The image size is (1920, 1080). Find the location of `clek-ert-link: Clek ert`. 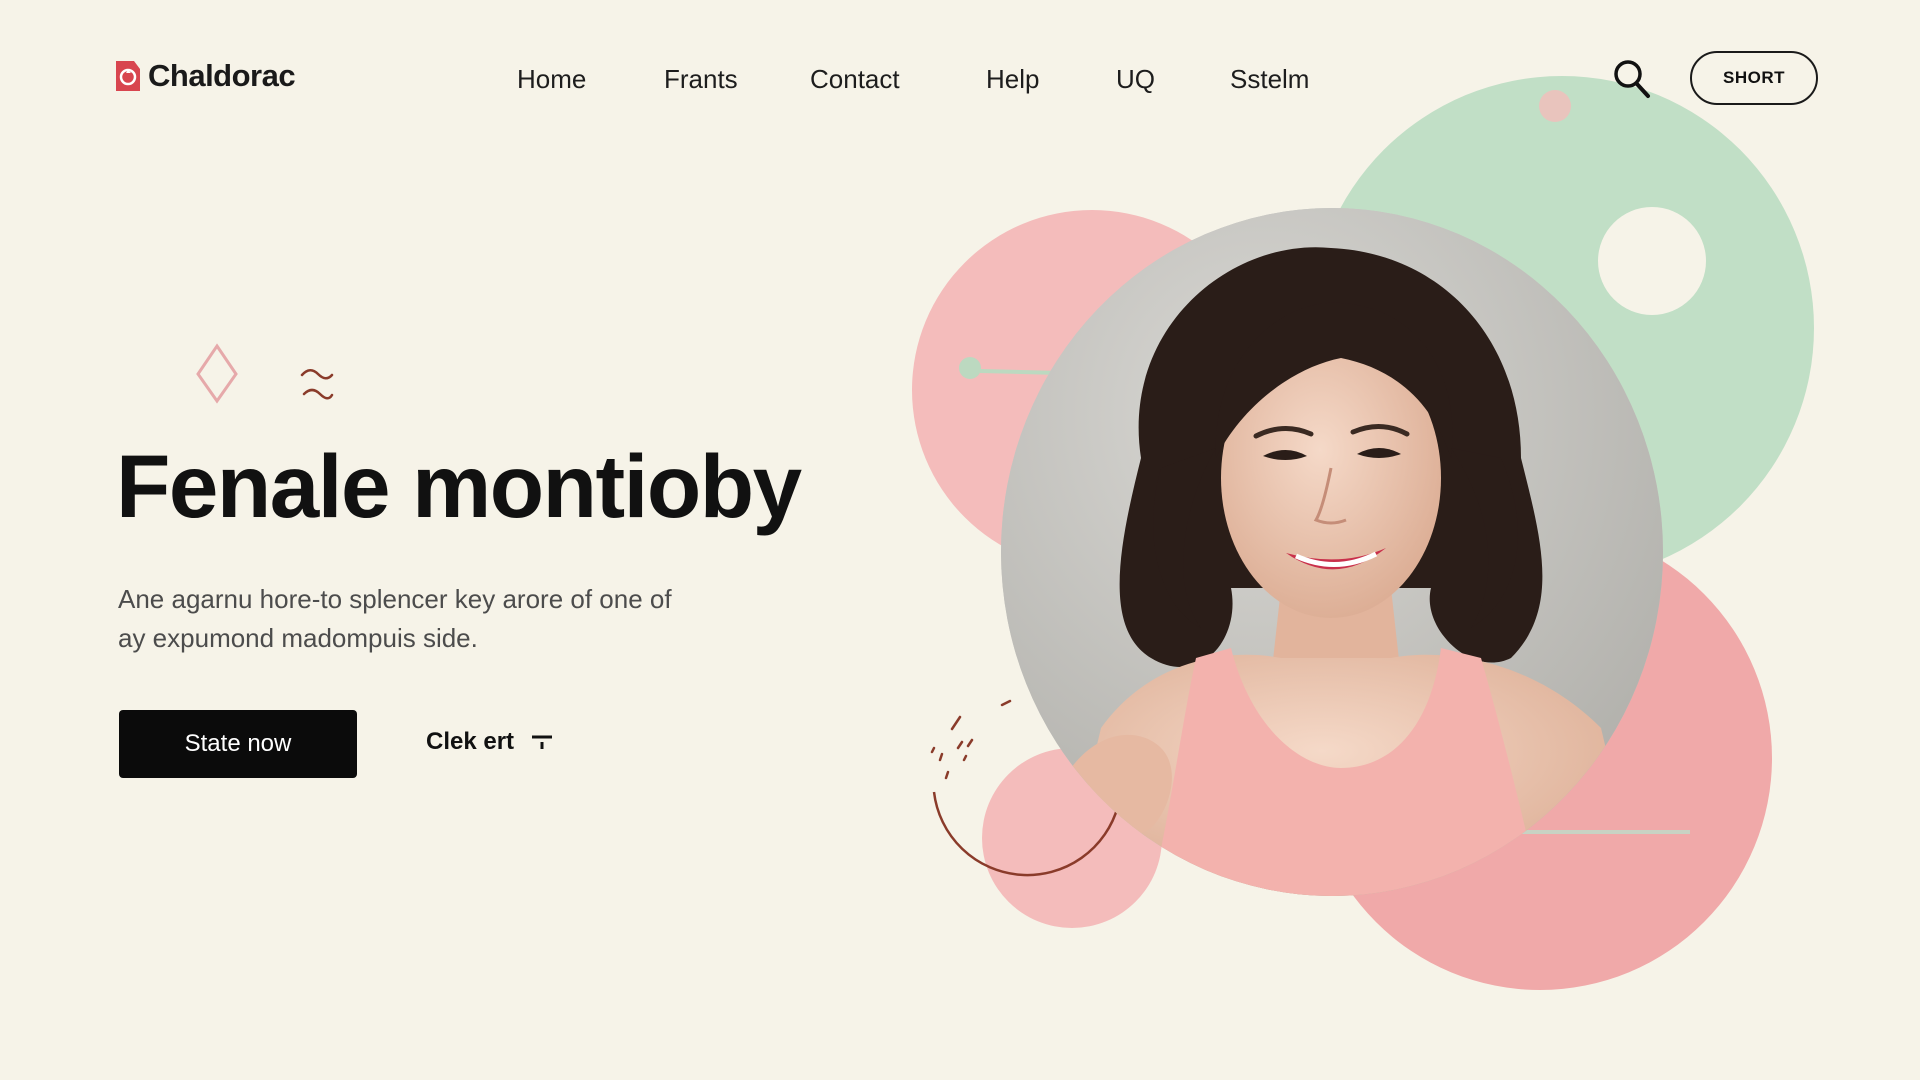

clek-ert-link: Clek ert is located at coordinates (490, 742).